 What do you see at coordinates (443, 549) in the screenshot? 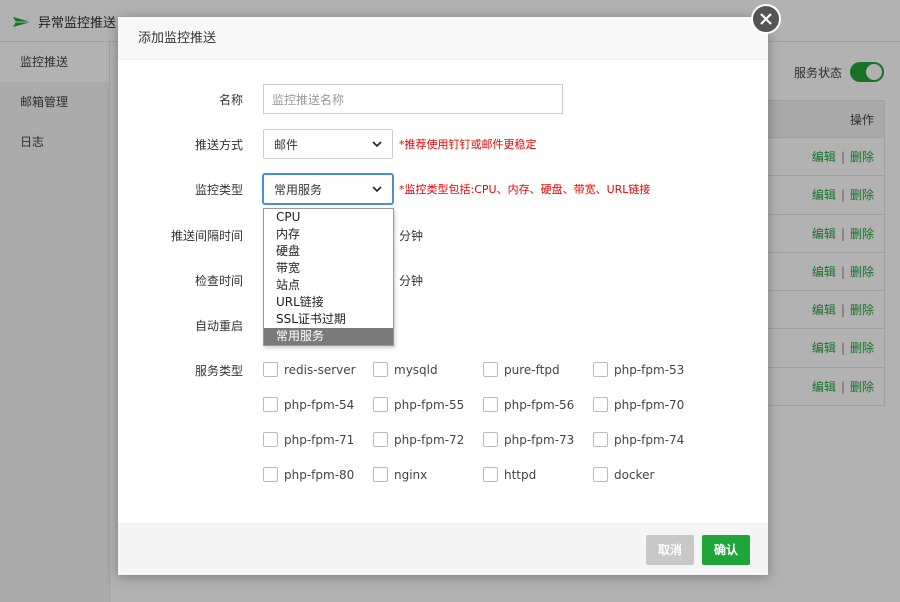
I see `dialog-footer: 取消 确认` at bounding box center [443, 549].